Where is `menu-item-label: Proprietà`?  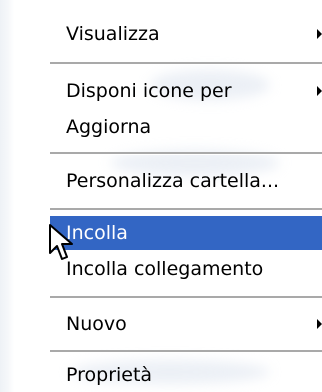 menu-item-label: Proprietà is located at coordinates (109, 375).